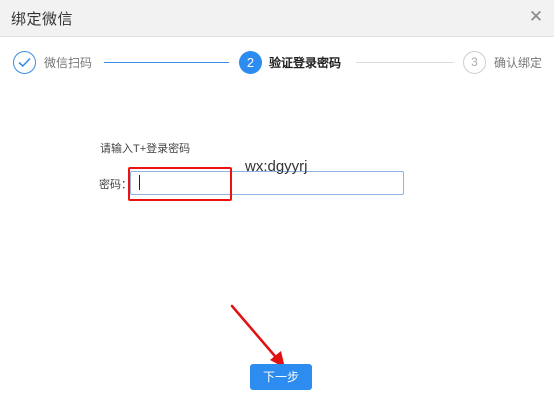 Image resolution: width=554 pixels, height=401 pixels. Describe the element at coordinates (536, 17) in the screenshot. I see `close-icon: ✕` at that location.